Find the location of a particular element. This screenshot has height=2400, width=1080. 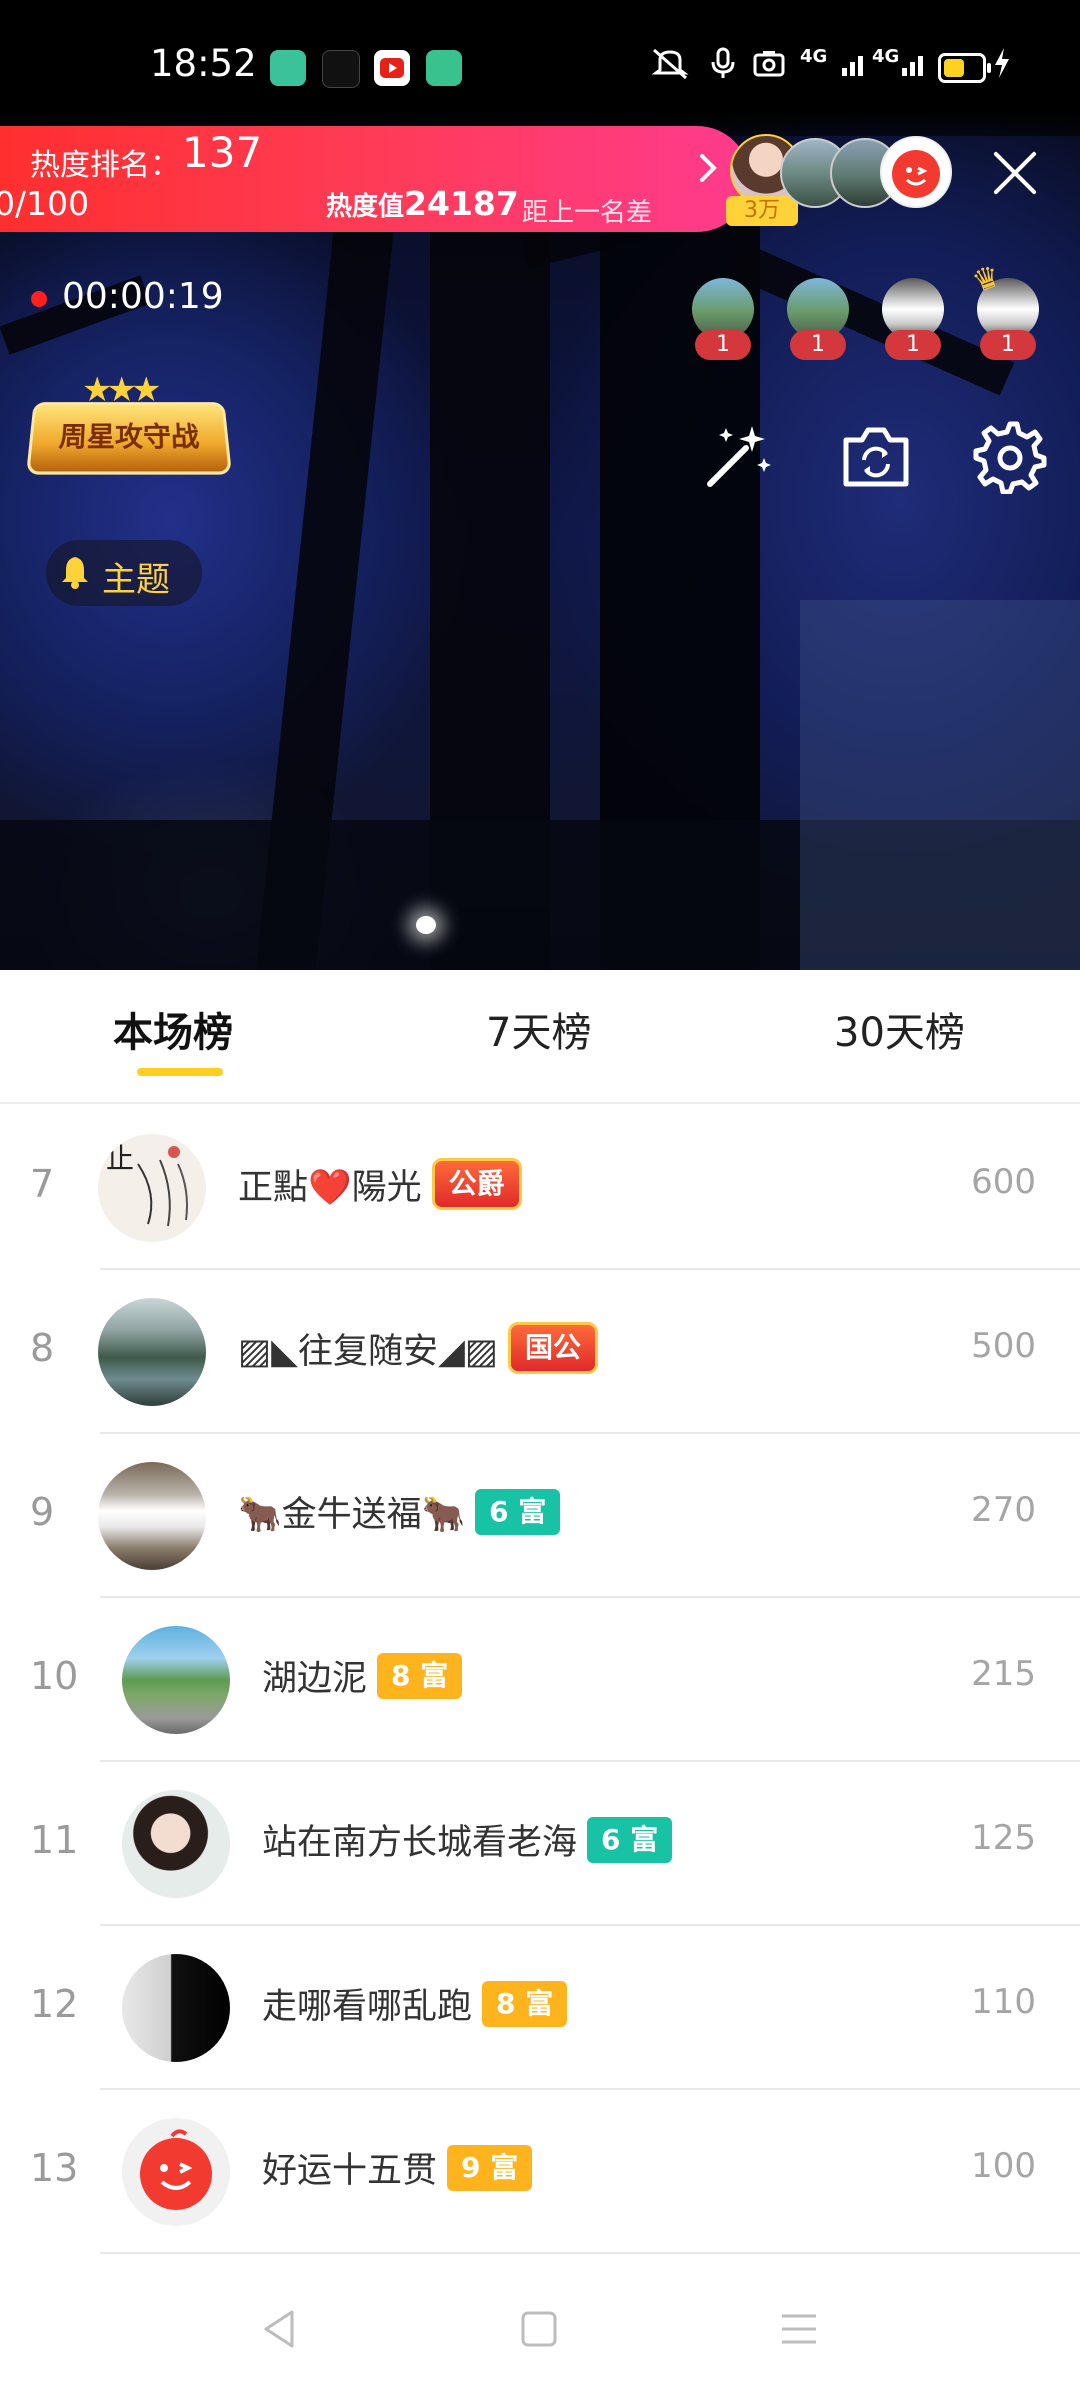

user-name: 站在南方长城看老海 is located at coordinates (420, 1843).